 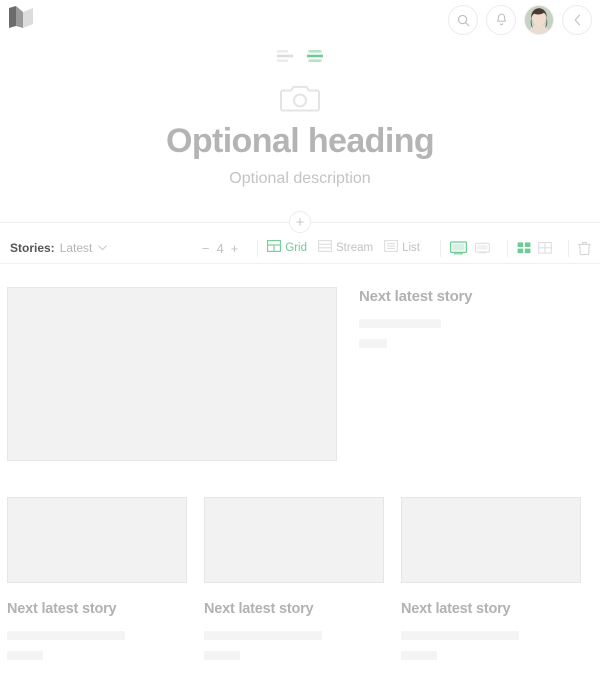 I want to click on camera-icon, so click(x=300, y=100).